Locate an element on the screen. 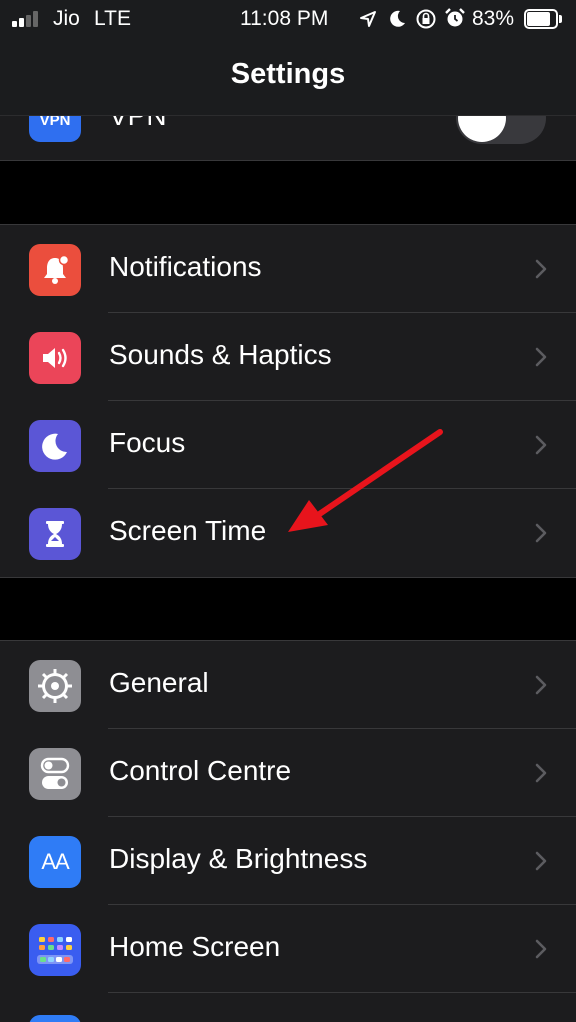  settings-row-label: Display & Brightness is located at coordinates (238, 858).